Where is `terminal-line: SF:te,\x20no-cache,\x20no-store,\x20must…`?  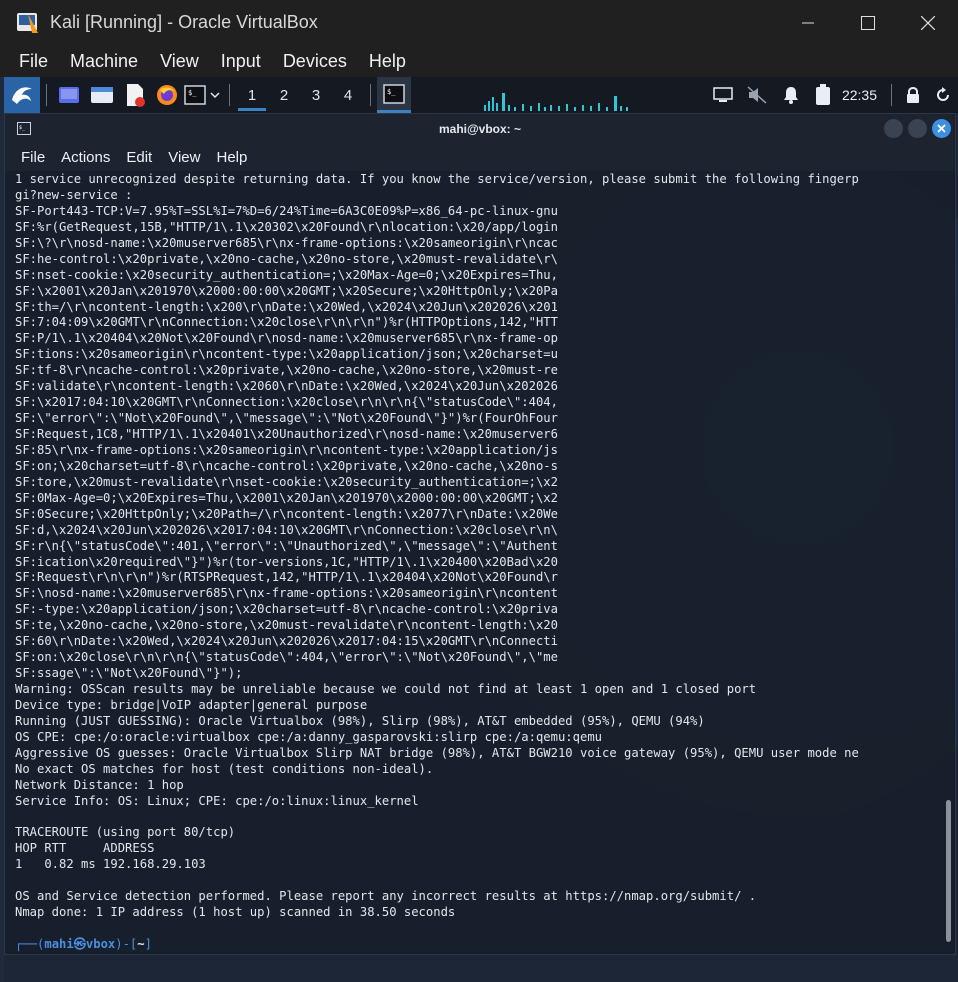
terminal-line: SF:te,\x20no-cache,\x20no-store,\x20must… is located at coordinates (286, 625).